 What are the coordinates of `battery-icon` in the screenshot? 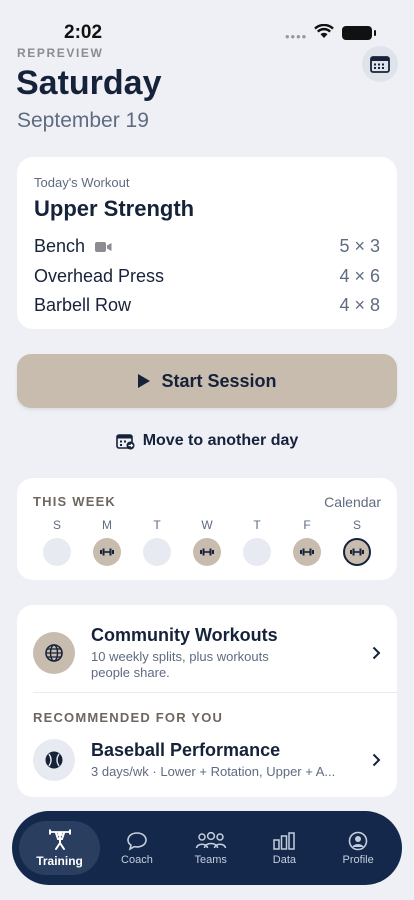 It's located at (359, 33).